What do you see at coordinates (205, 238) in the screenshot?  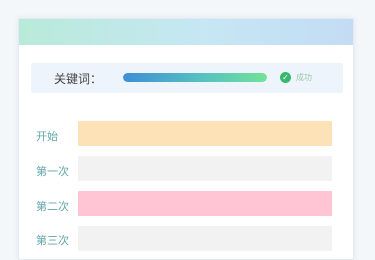 I see `row-bar-third` at bounding box center [205, 238].